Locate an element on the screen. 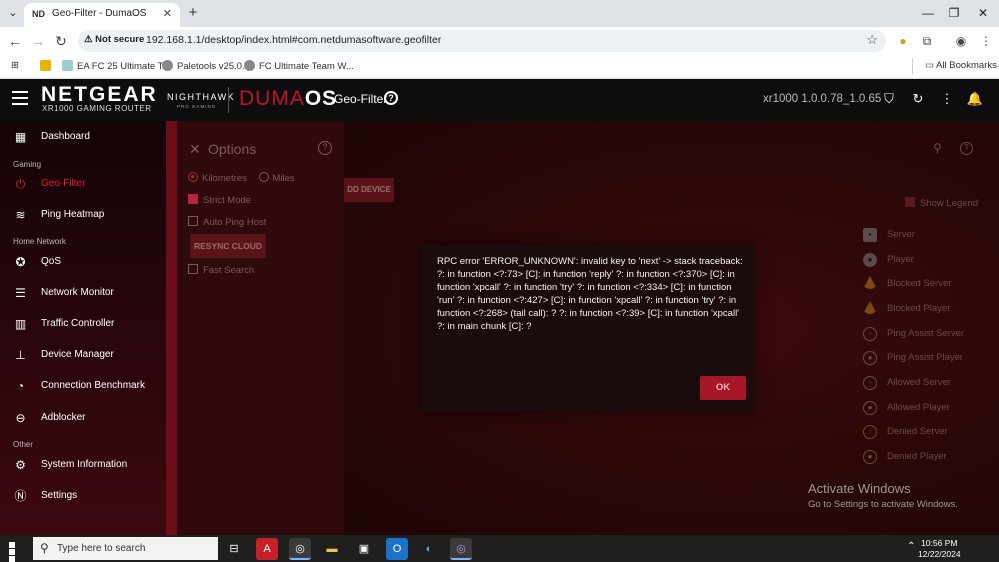  taskbar-search-input: ⚲ Type here to search is located at coordinates (125, 548).